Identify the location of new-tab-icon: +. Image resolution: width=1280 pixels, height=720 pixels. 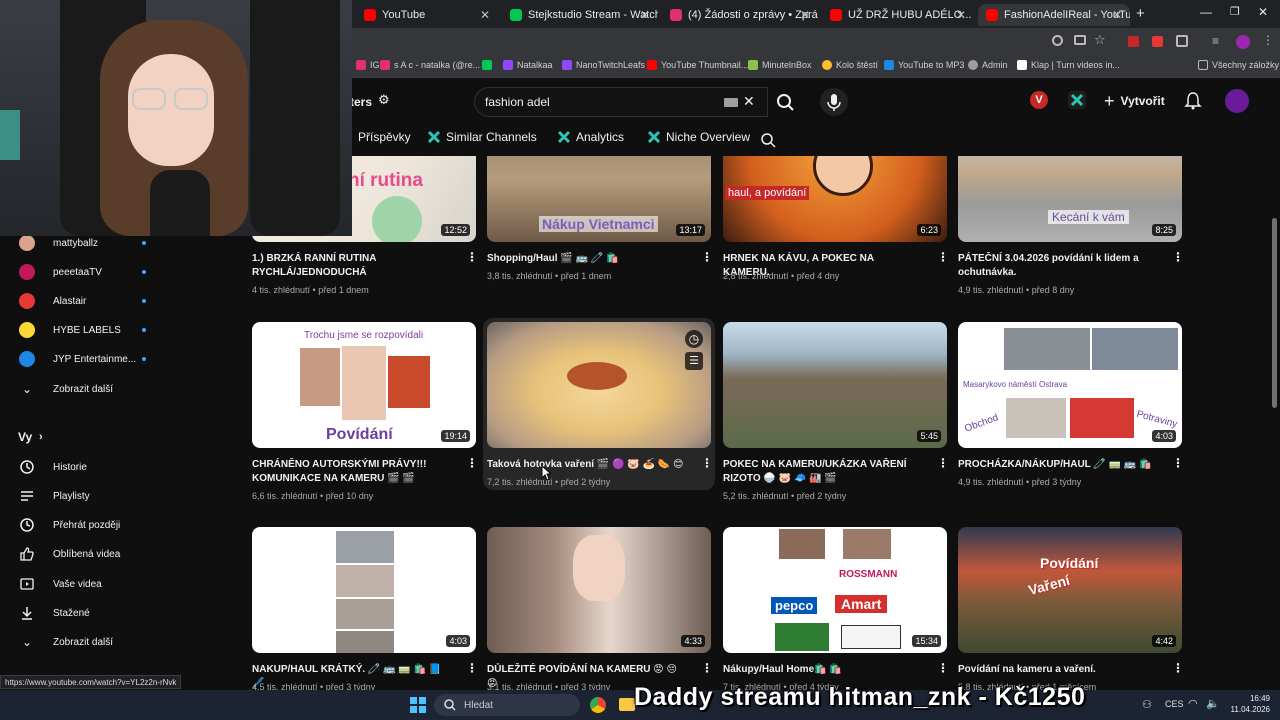
(1140, 13).